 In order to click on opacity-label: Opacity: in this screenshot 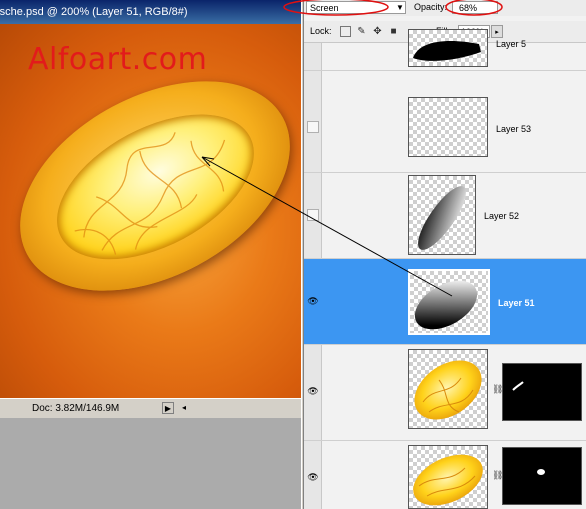, I will do `click(431, 7)`.